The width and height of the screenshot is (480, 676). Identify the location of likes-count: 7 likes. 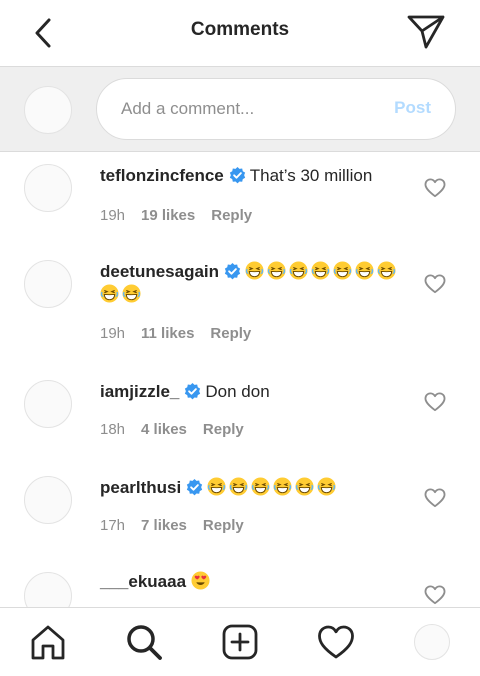
(164, 525).